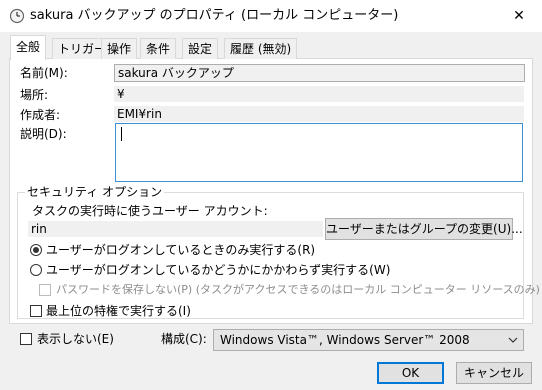 The image size is (542, 390). What do you see at coordinates (180, 250) in the screenshot?
I see `radio-logged-on-only-label: ユーザーがログオンしているときのみ実行する(R)` at bounding box center [180, 250].